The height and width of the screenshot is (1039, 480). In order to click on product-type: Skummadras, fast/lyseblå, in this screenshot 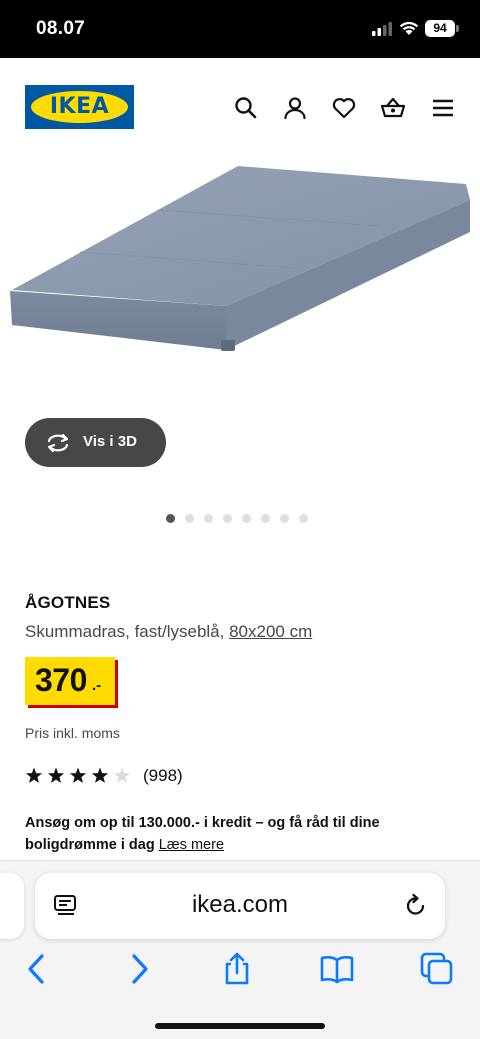, I will do `click(125, 631)`.